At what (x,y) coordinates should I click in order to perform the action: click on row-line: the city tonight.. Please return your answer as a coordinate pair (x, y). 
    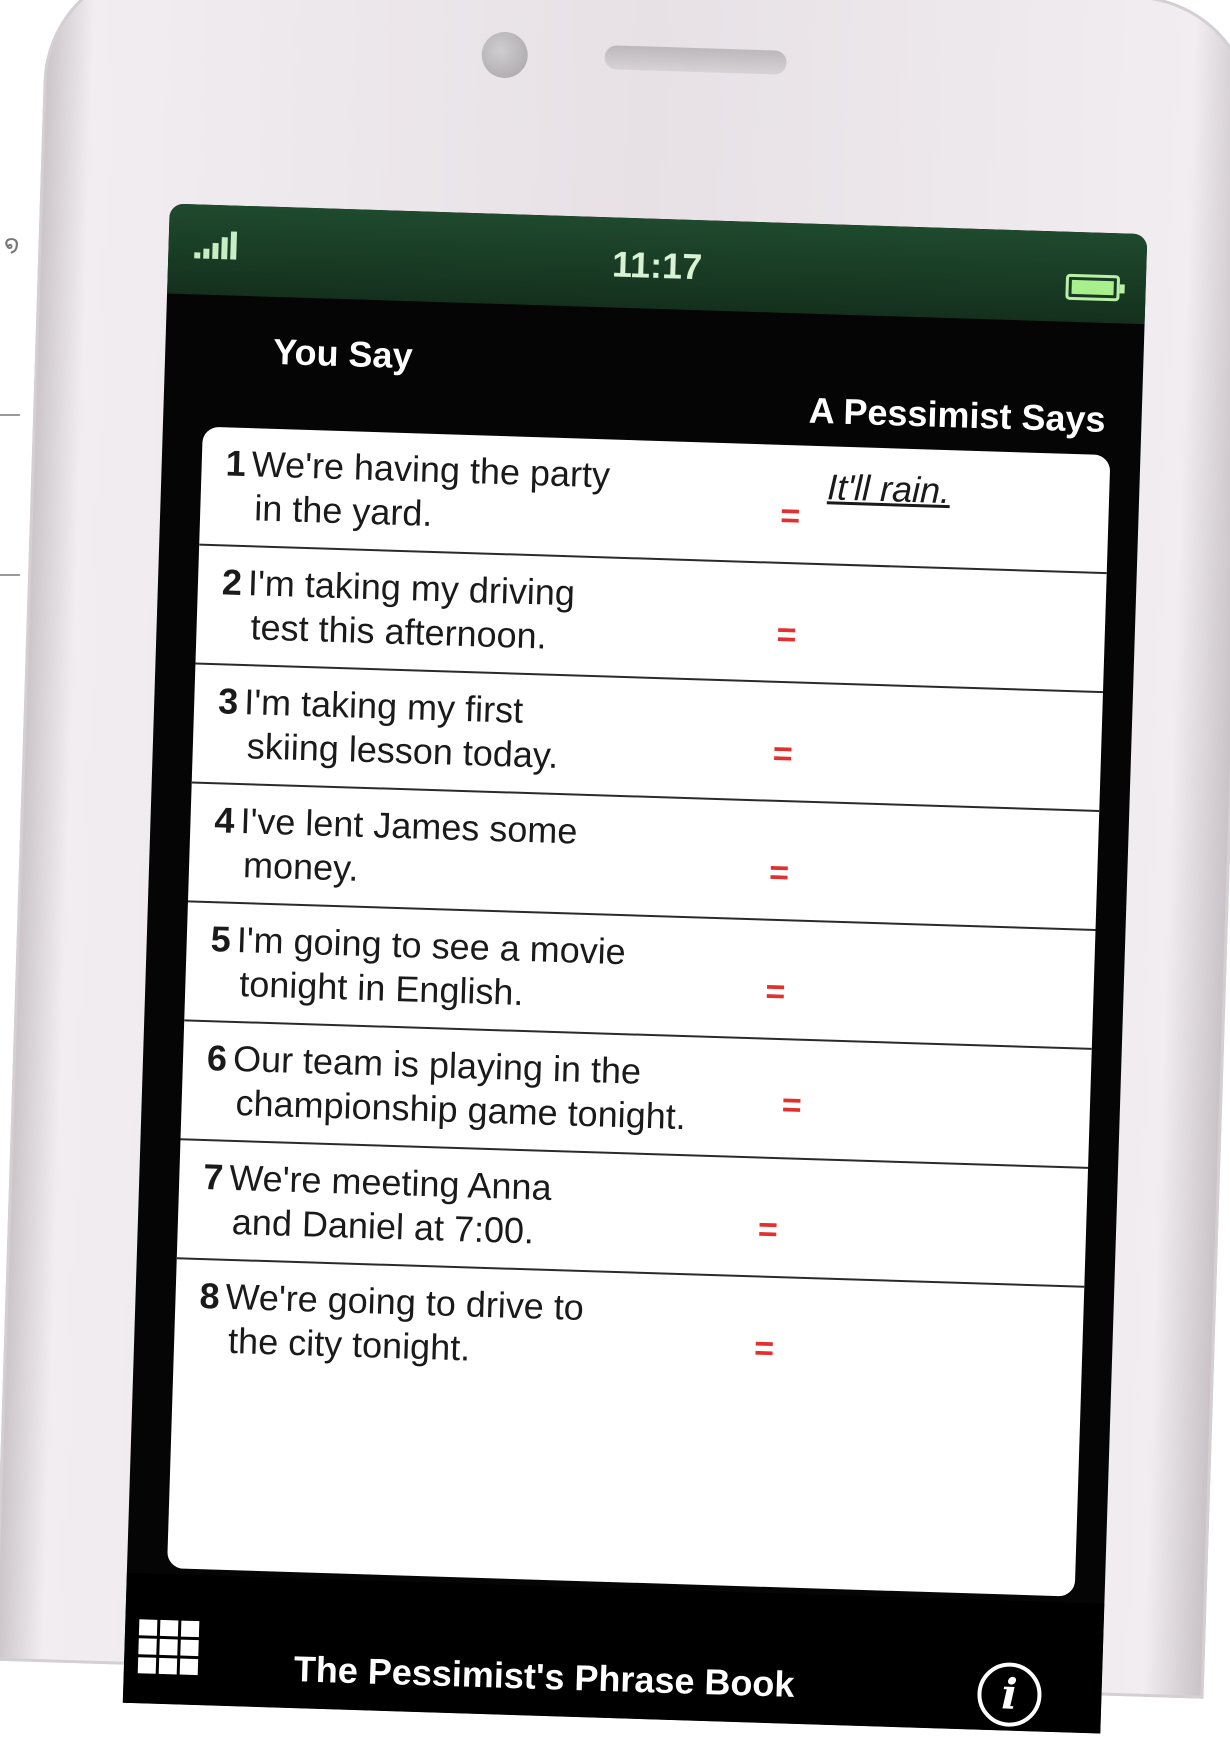
    Looking at the image, I should click on (349, 1344).